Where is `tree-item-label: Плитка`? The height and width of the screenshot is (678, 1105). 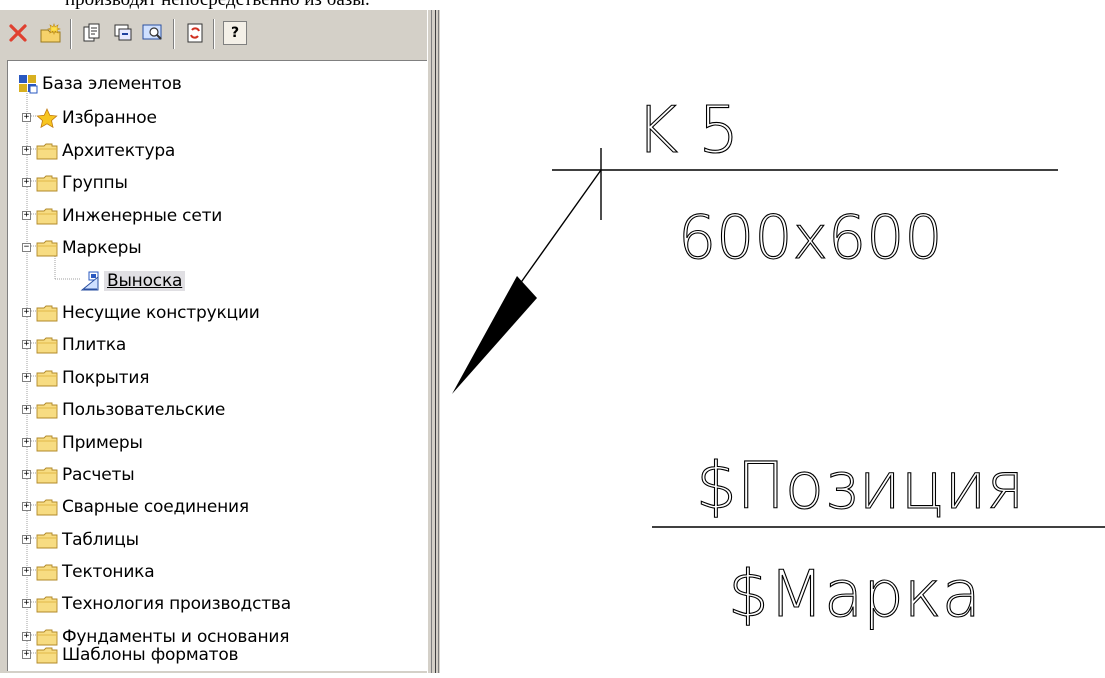
tree-item-label: Плитка is located at coordinates (94, 345).